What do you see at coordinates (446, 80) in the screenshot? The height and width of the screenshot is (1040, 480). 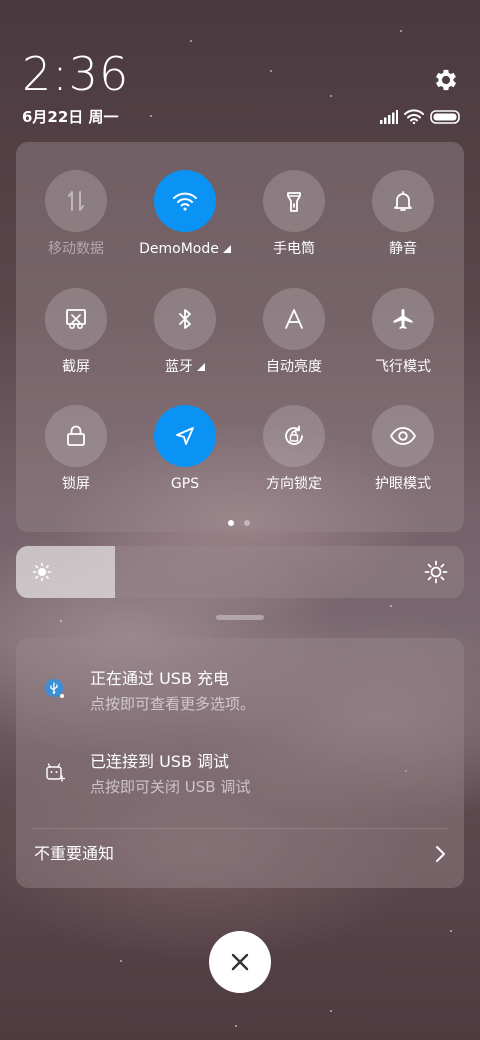 I see `settings-gear-icon` at bounding box center [446, 80].